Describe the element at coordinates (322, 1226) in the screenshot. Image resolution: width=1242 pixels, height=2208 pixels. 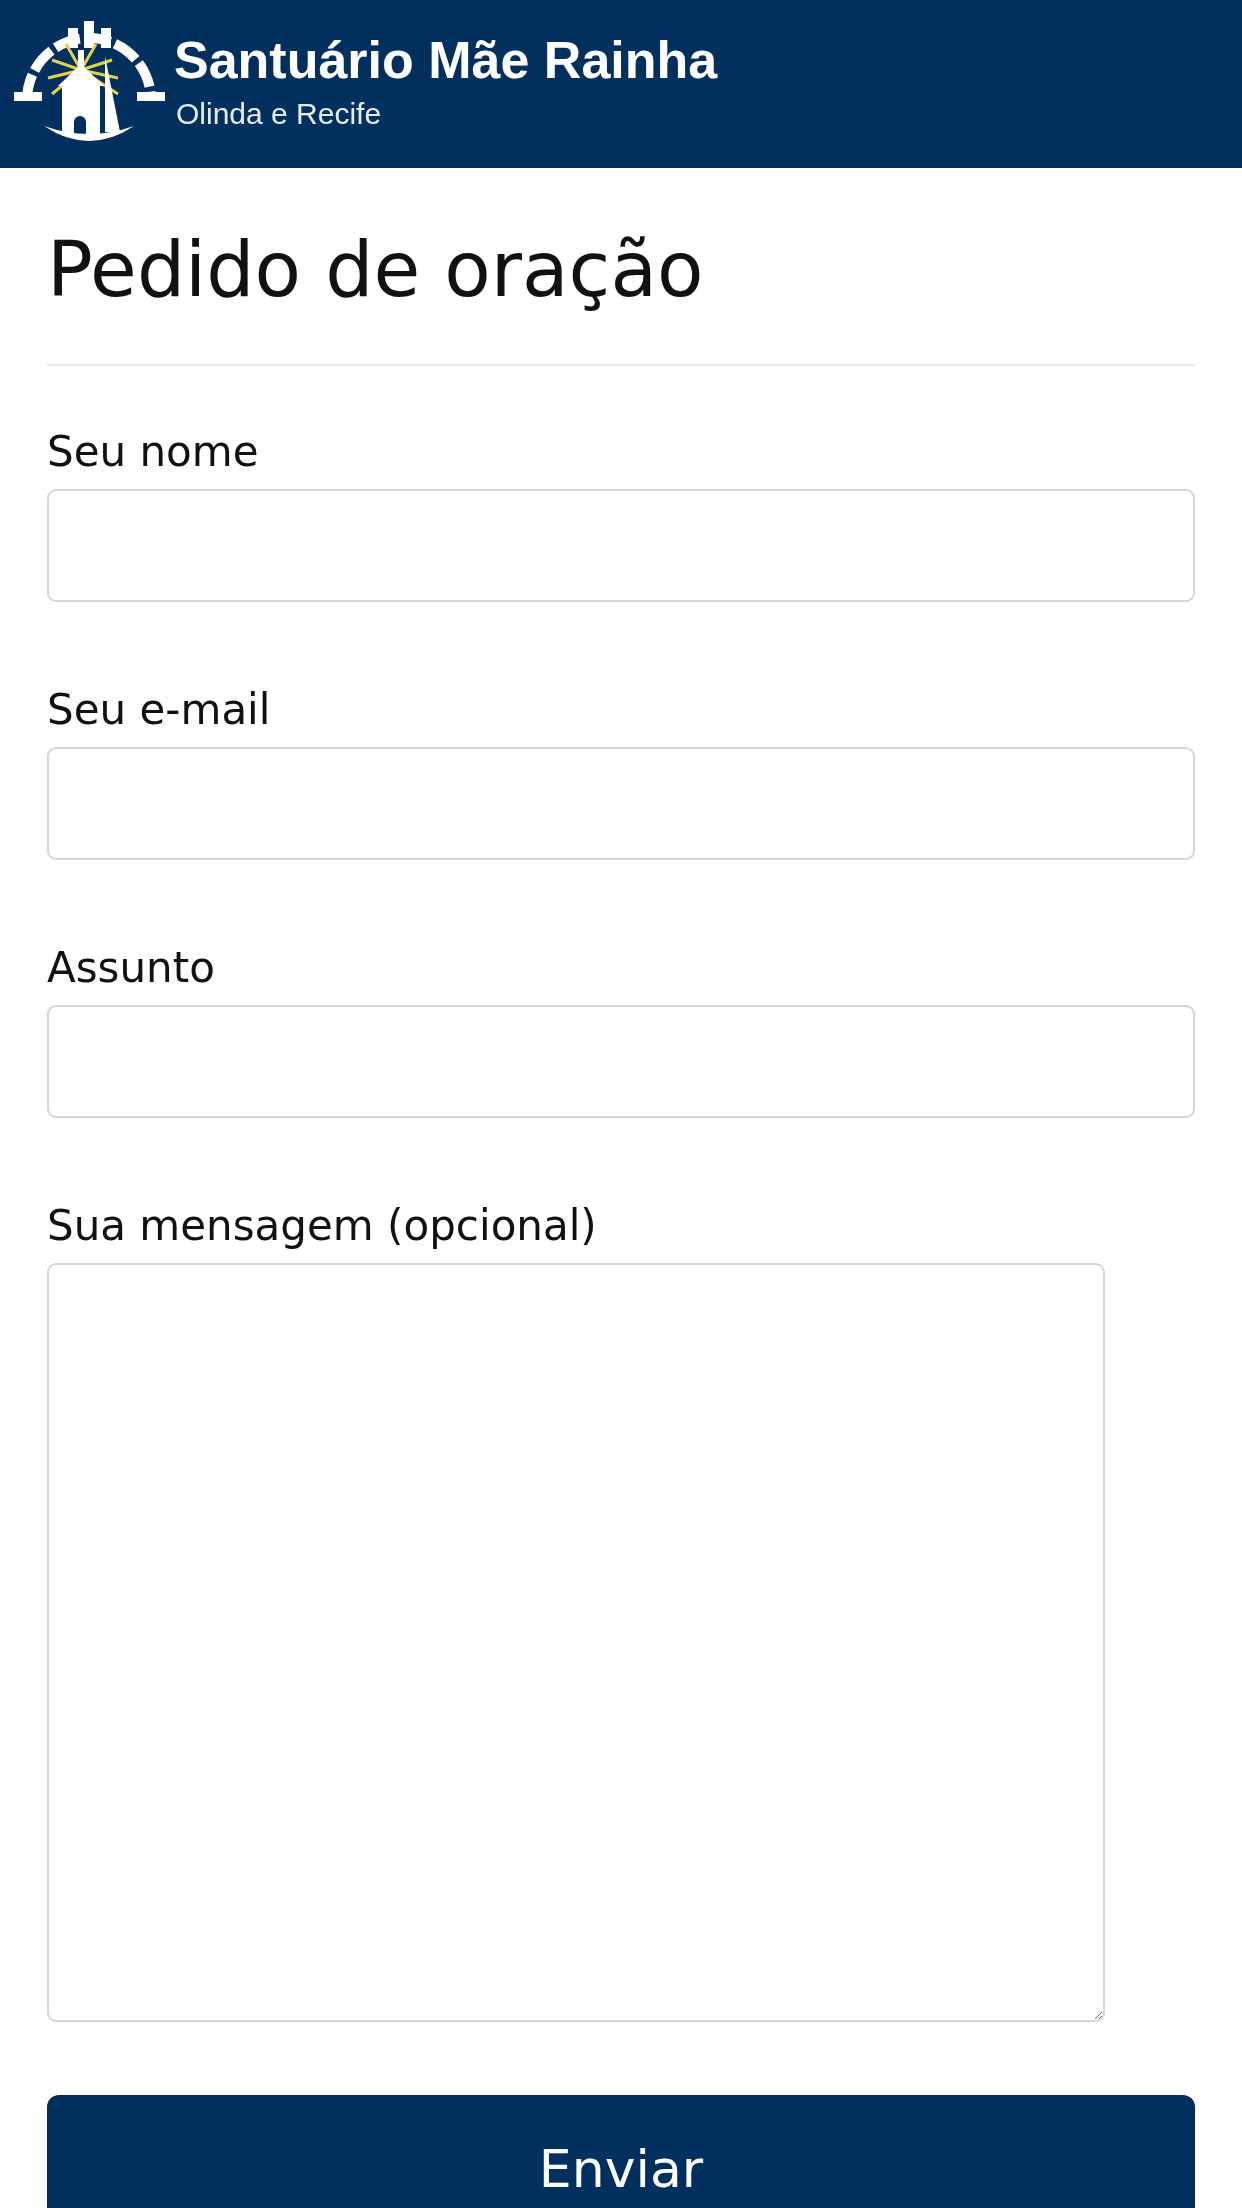
I see `field-label: Sua mensagem (opcional)` at that location.